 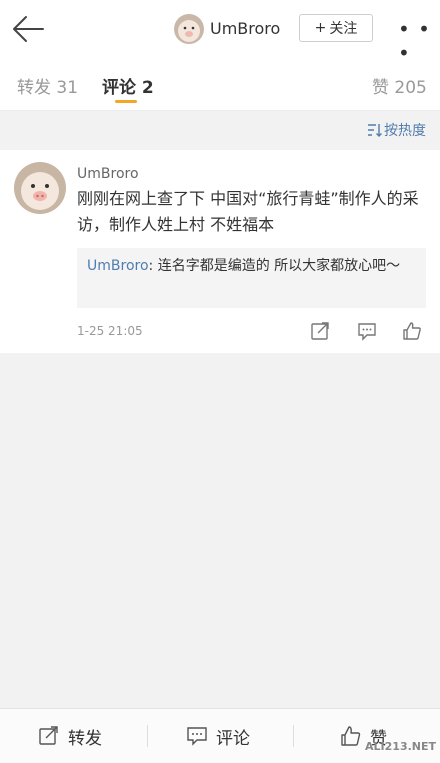 I want to click on like-comment-icon, so click(x=412, y=331).